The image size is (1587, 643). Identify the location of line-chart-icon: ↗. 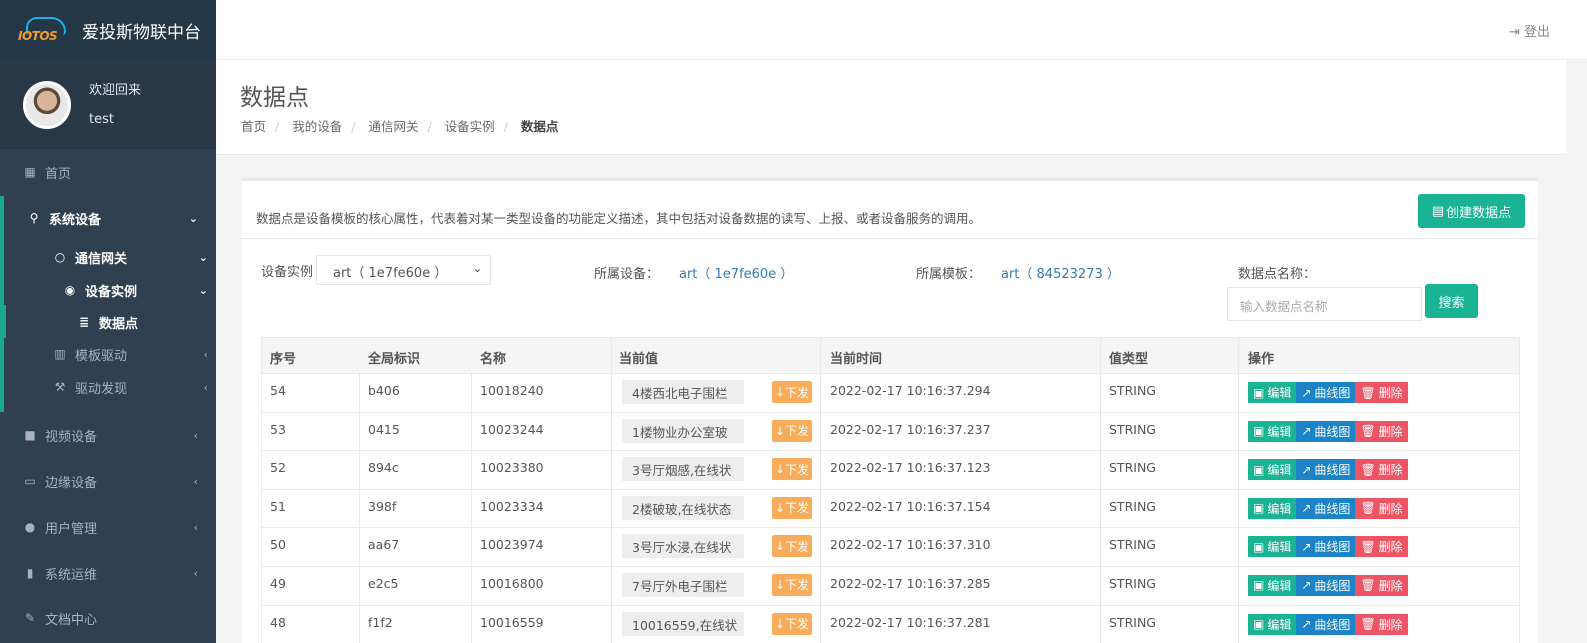
(1306, 508).